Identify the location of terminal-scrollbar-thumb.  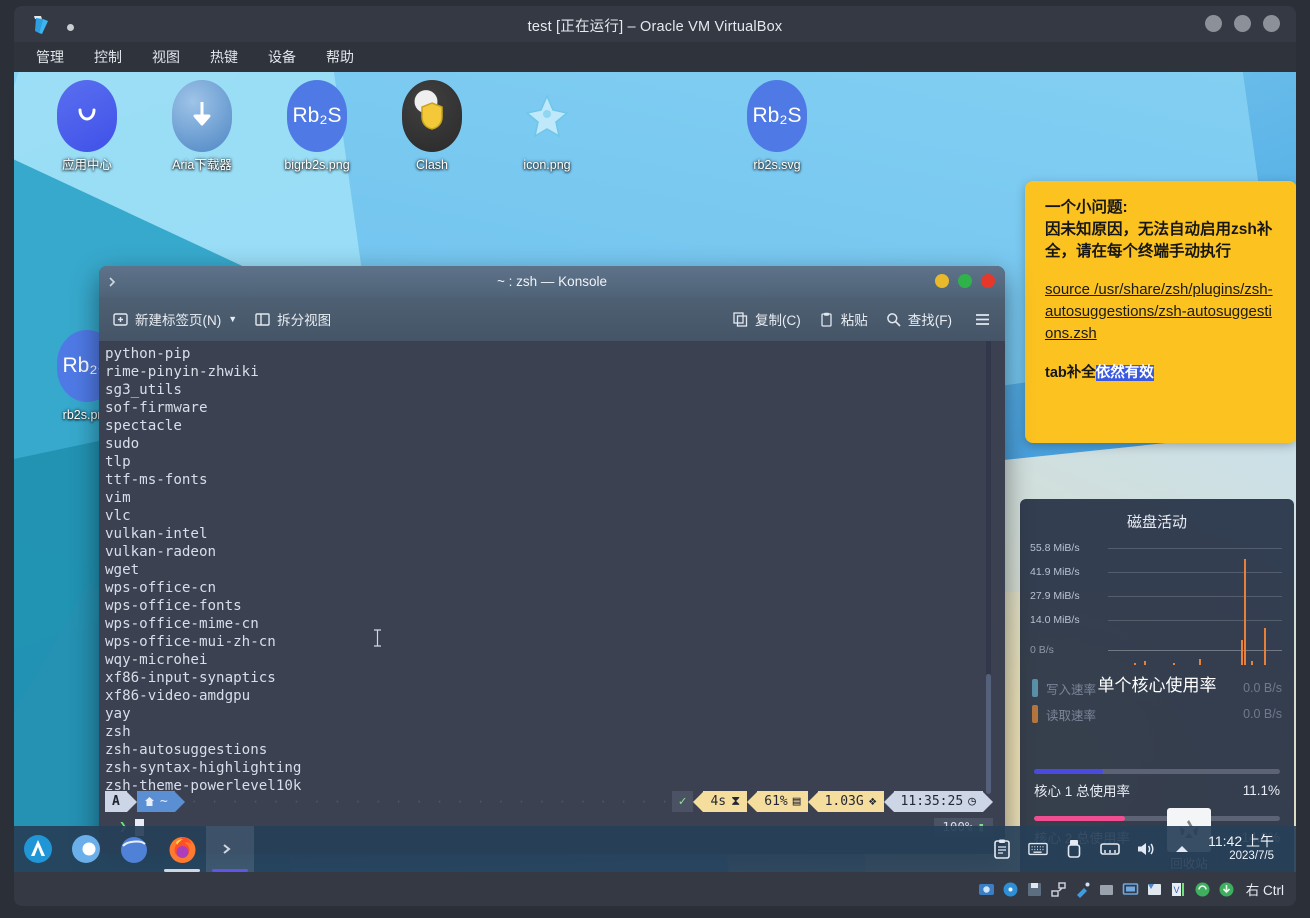
(988, 734).